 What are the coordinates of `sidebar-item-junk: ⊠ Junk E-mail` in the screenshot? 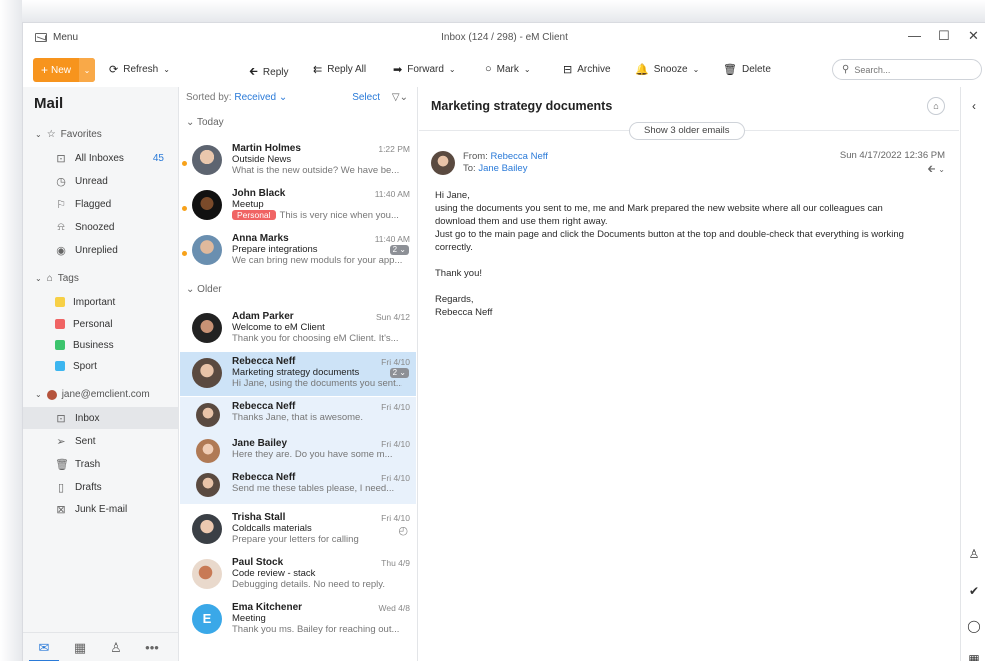 It's located at (100, 509).